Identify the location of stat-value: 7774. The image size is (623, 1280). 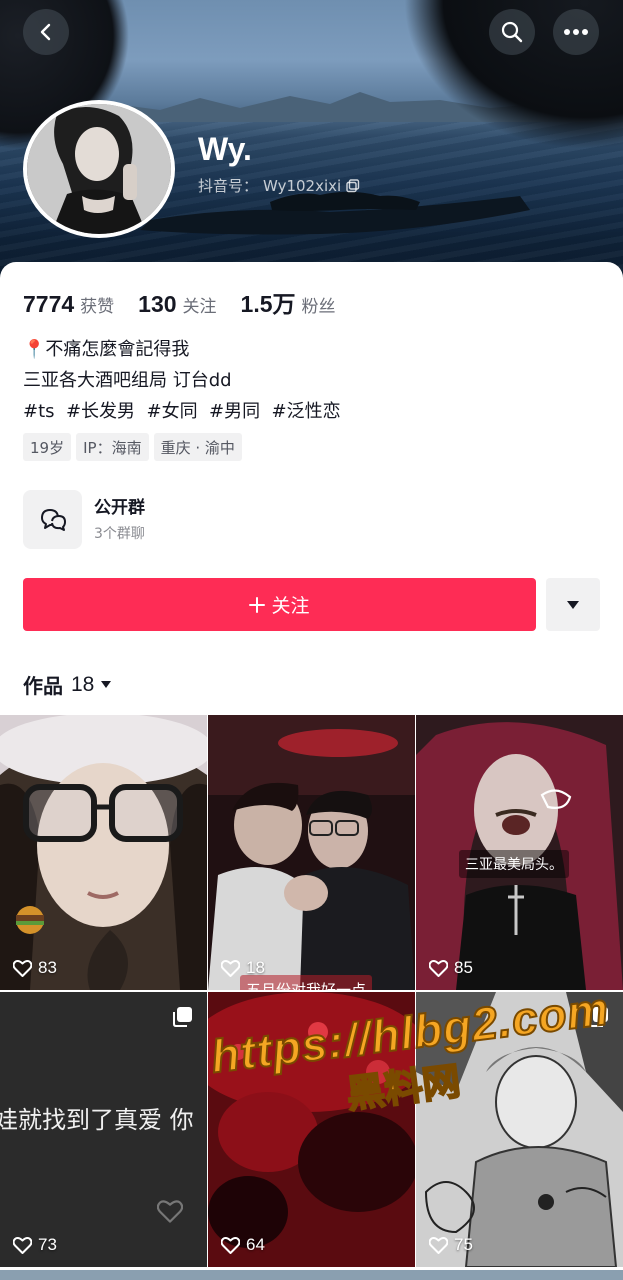
(49, 304).